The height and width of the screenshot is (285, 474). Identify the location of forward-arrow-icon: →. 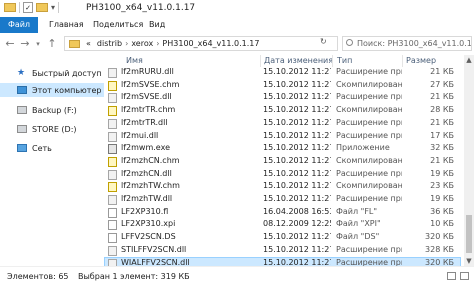
(25, 44).